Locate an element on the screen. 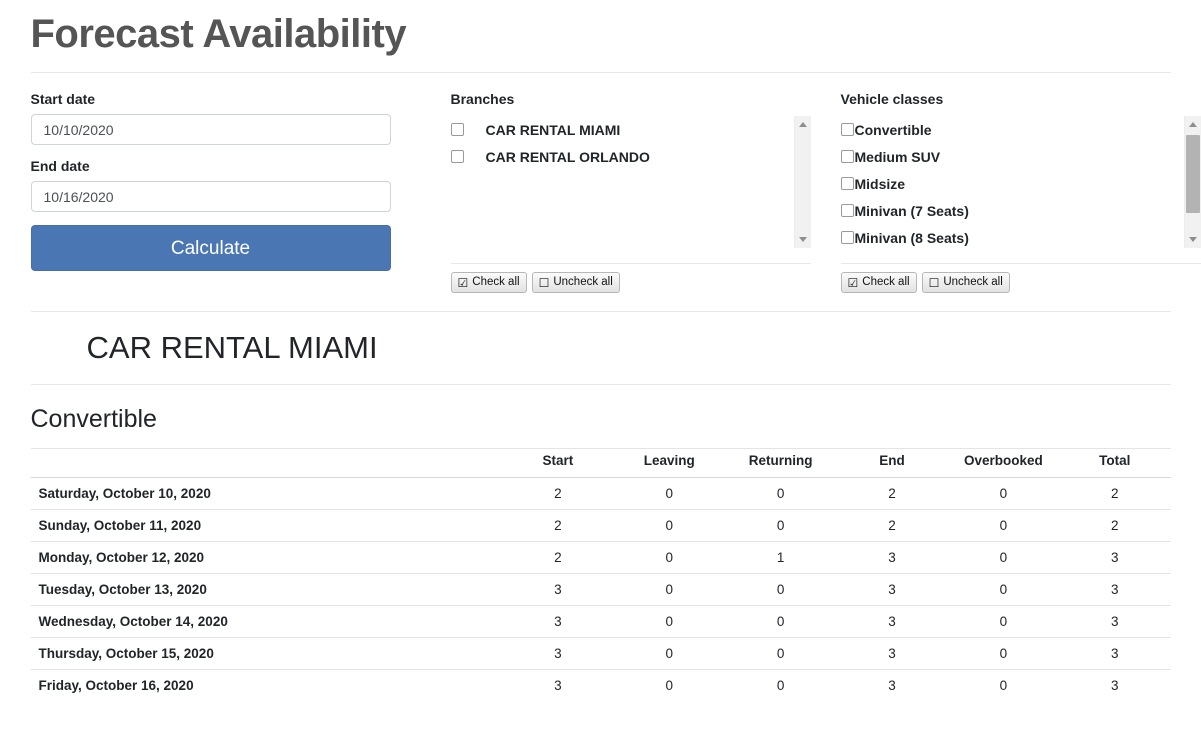 Image resolution: width=1201 pixels, height=736 pixels. list-item: CAR RENTAL MIAMI is located at coordinates (630, 129).